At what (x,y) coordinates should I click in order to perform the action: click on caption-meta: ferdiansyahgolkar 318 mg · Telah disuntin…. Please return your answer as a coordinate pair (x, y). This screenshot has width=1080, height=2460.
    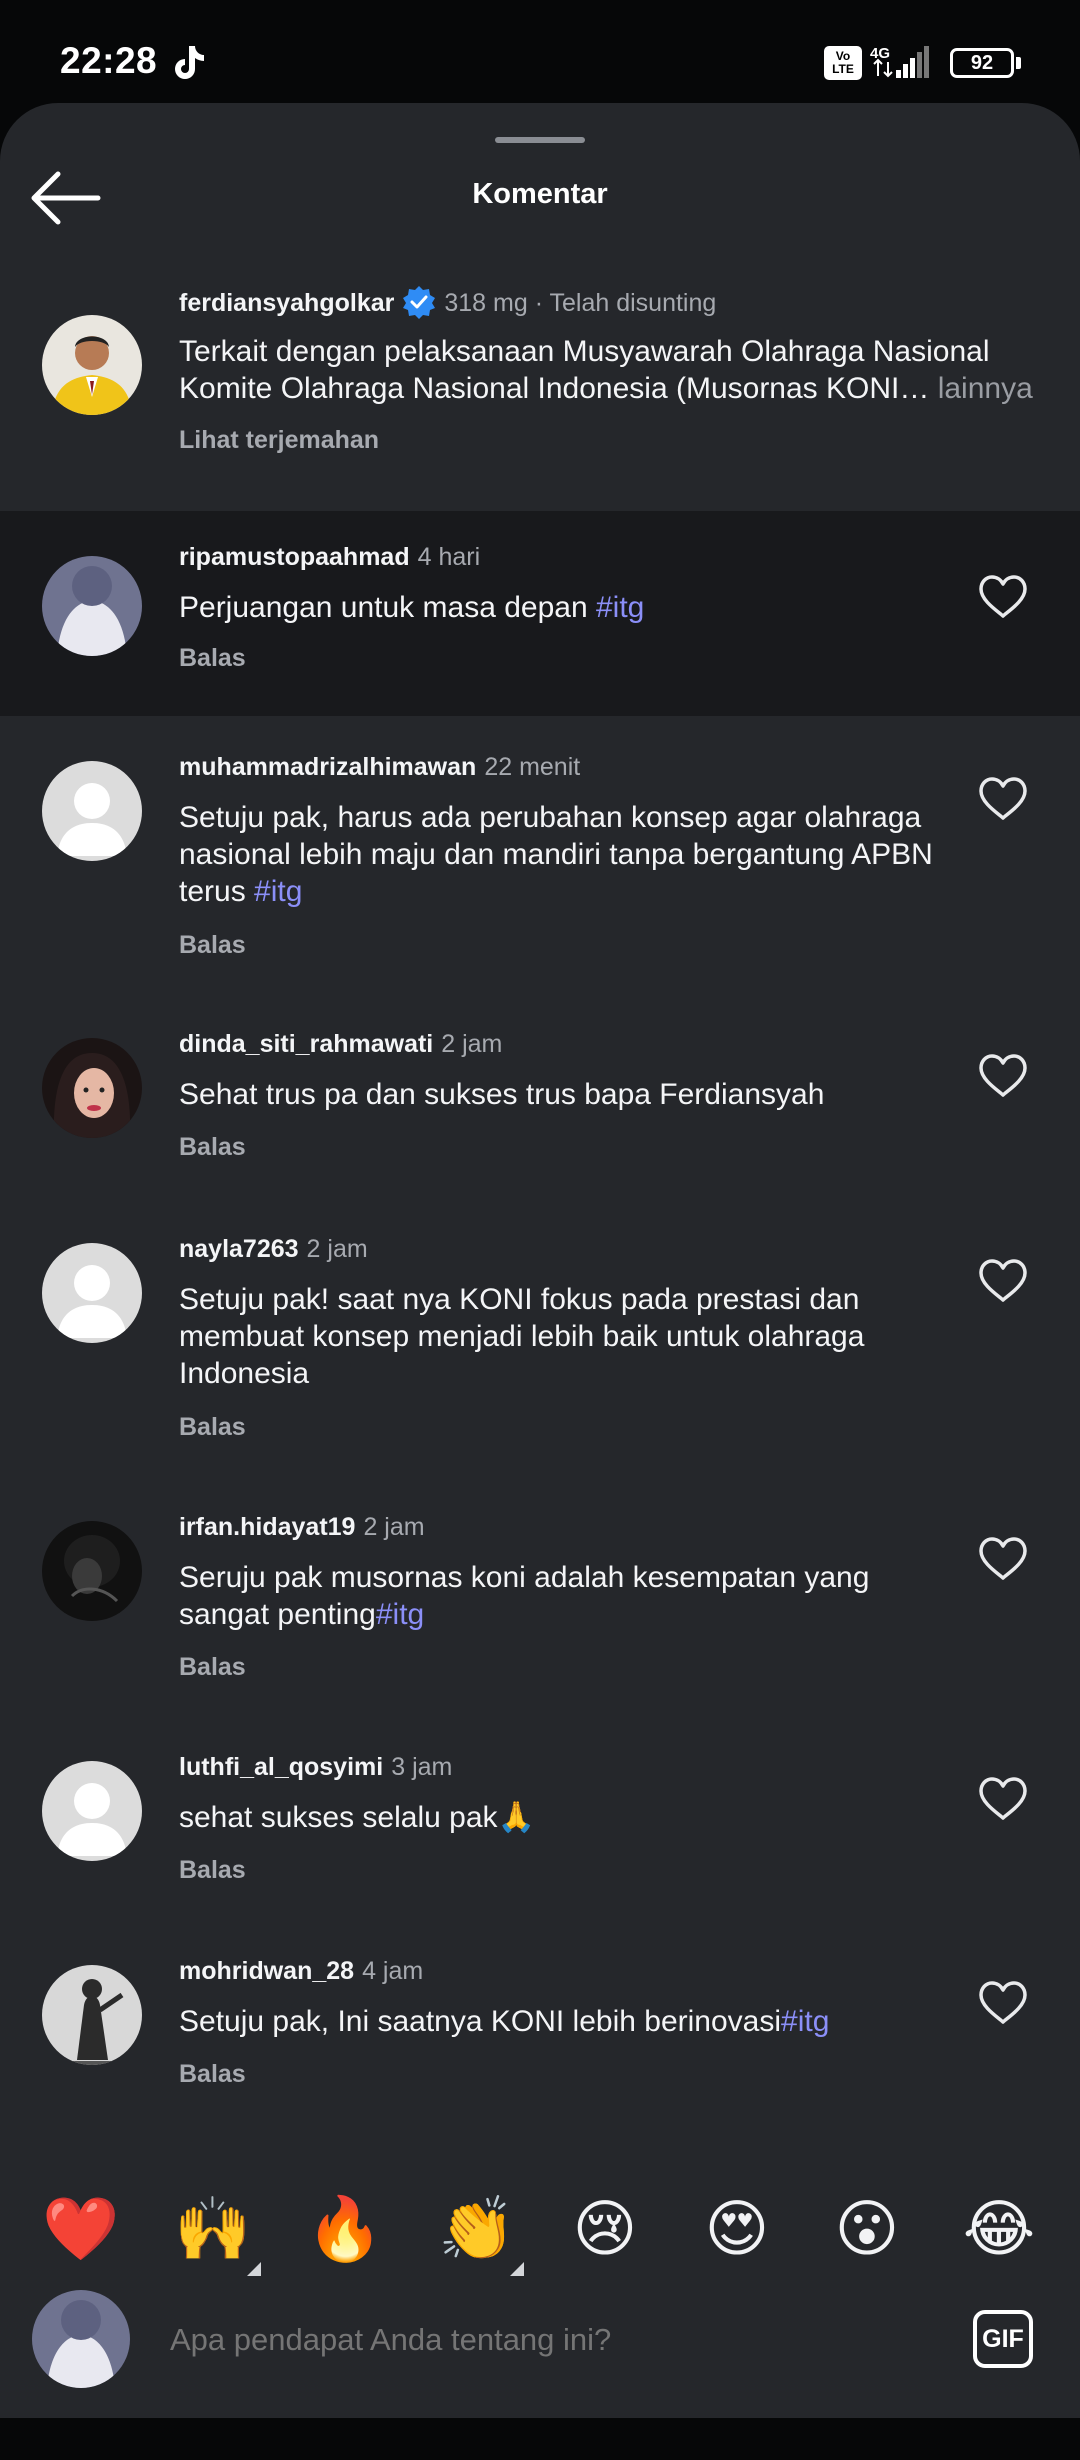
    Looking at the image, I should click on (447, 302).